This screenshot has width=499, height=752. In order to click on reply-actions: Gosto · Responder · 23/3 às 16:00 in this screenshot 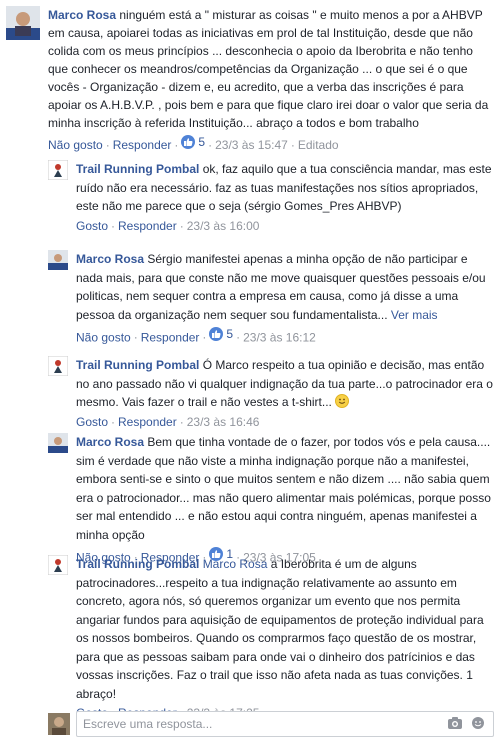, I will do `click(168, 225)`.